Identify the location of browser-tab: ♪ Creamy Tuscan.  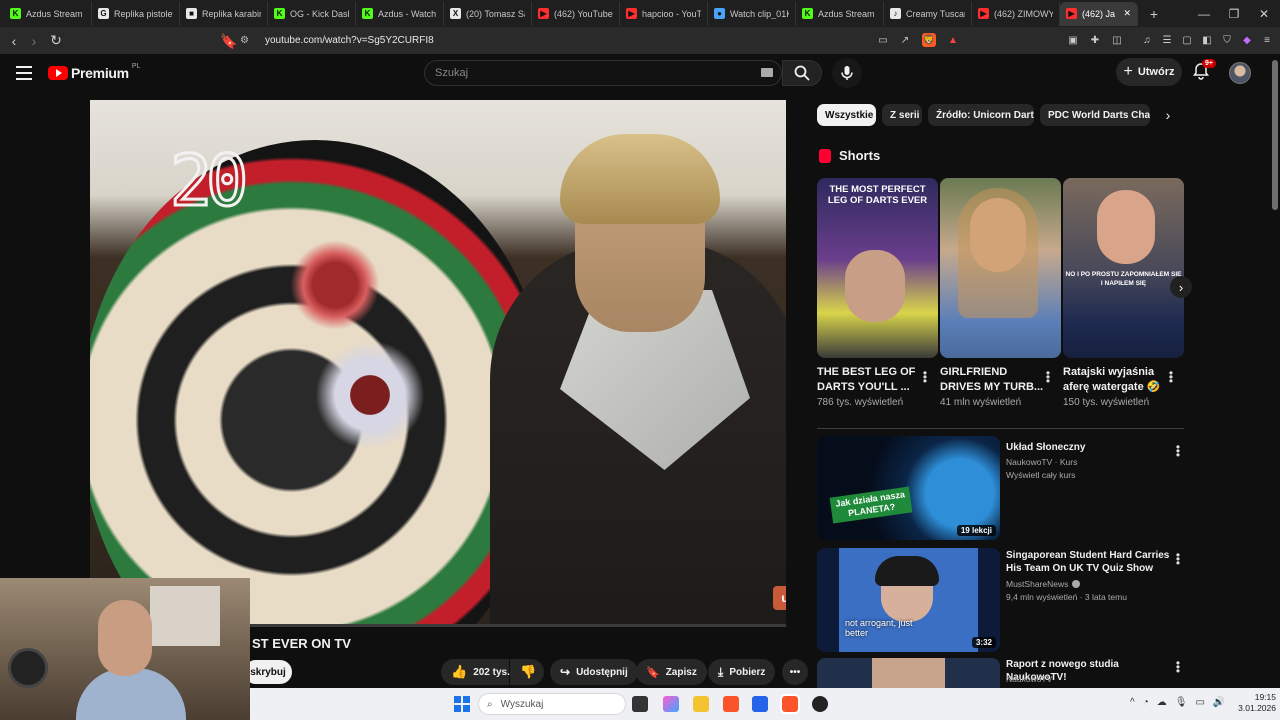
(928, 13).